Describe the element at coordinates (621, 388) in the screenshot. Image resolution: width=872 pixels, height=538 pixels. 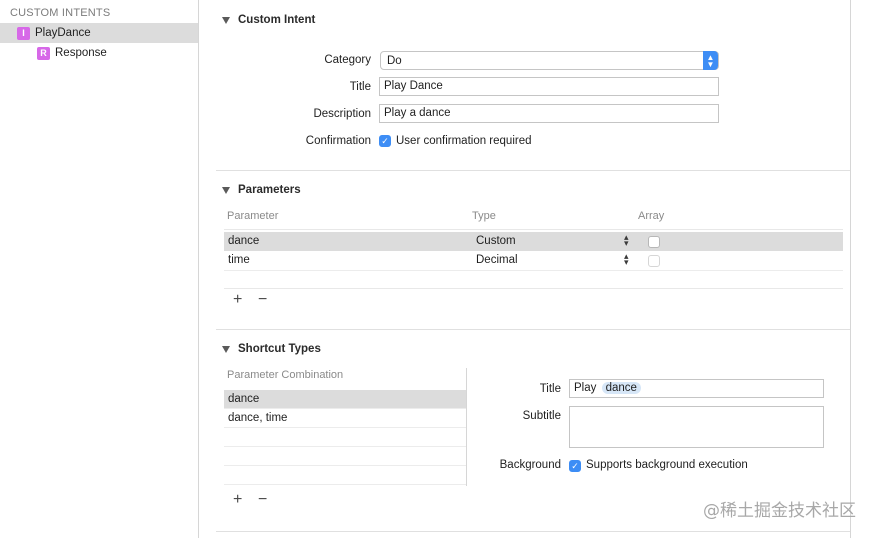
I see `parameter-token: dance` at that location.